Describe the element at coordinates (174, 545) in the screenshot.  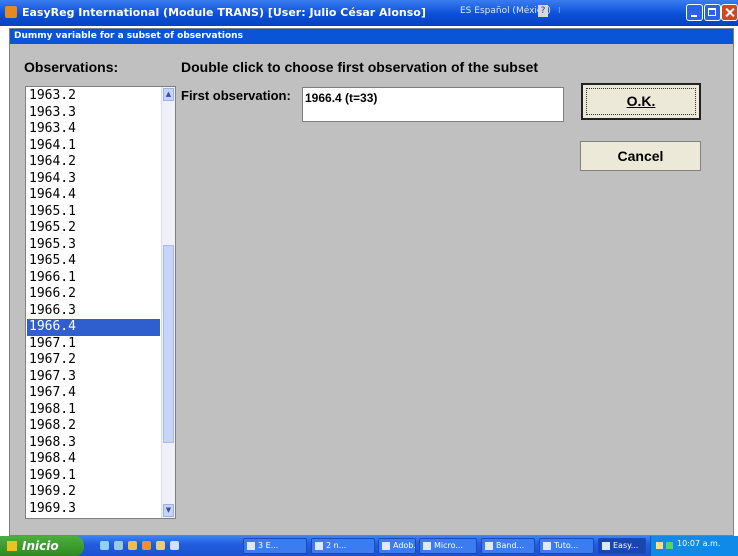
I see `quicklaunch-app-icon` at that location.